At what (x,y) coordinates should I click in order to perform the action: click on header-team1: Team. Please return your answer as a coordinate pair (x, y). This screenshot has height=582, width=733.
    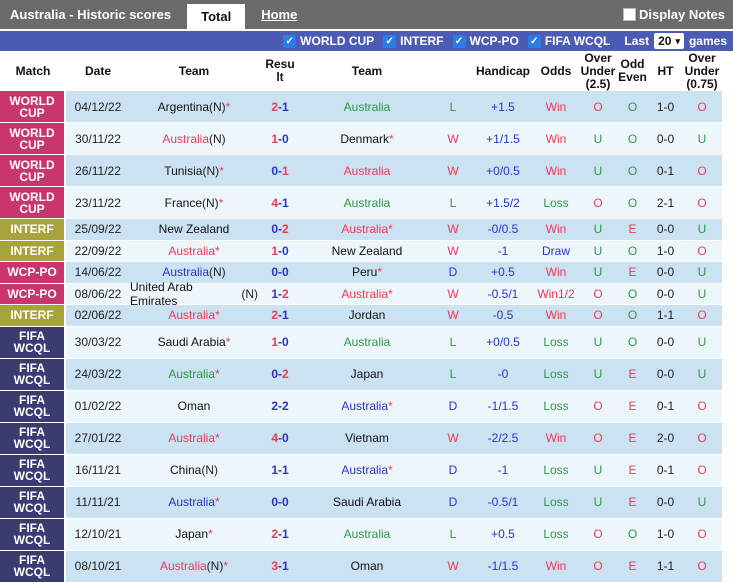
    Looking at the image, I should click on (194, 70).